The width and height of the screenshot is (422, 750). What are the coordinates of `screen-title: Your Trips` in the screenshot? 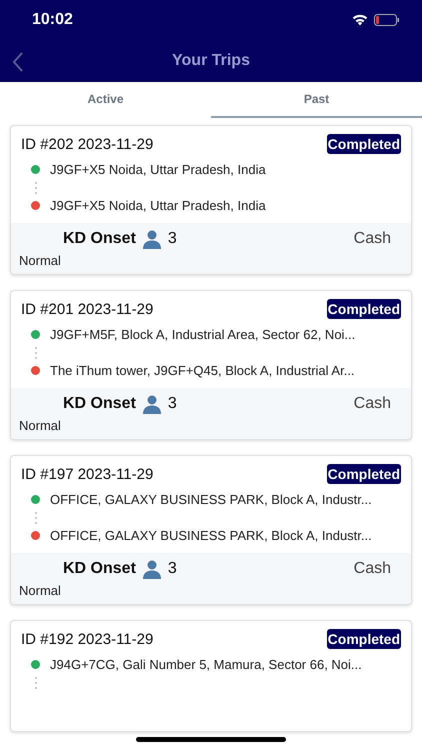 It's located at (211, 61).